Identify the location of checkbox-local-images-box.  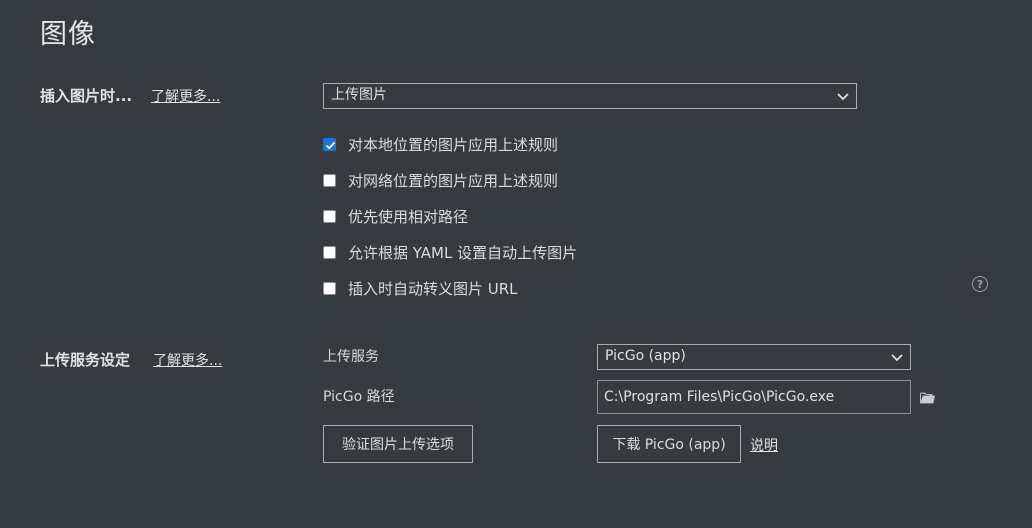
(329, 144).